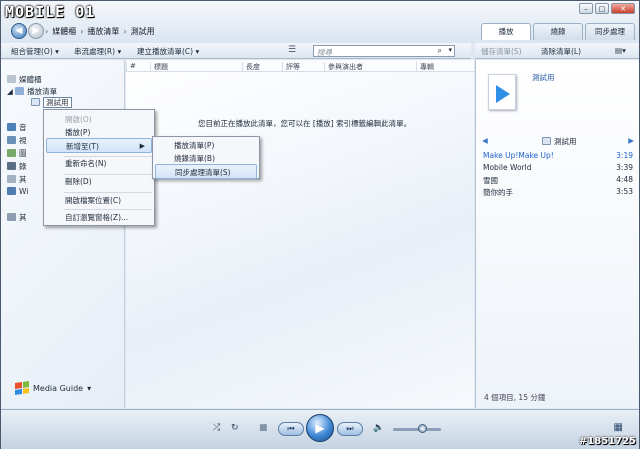  I want to click on video-icon, so click(11, 140).